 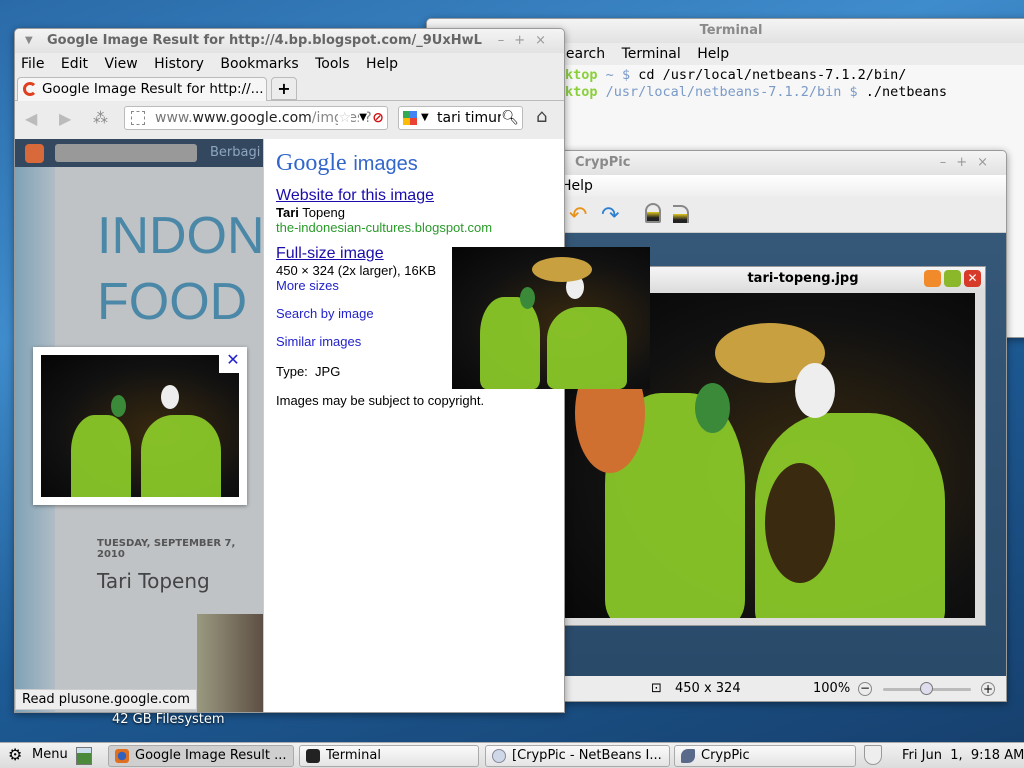 I want to click on url-domain: www.google.com, so click(x=252, y=118).